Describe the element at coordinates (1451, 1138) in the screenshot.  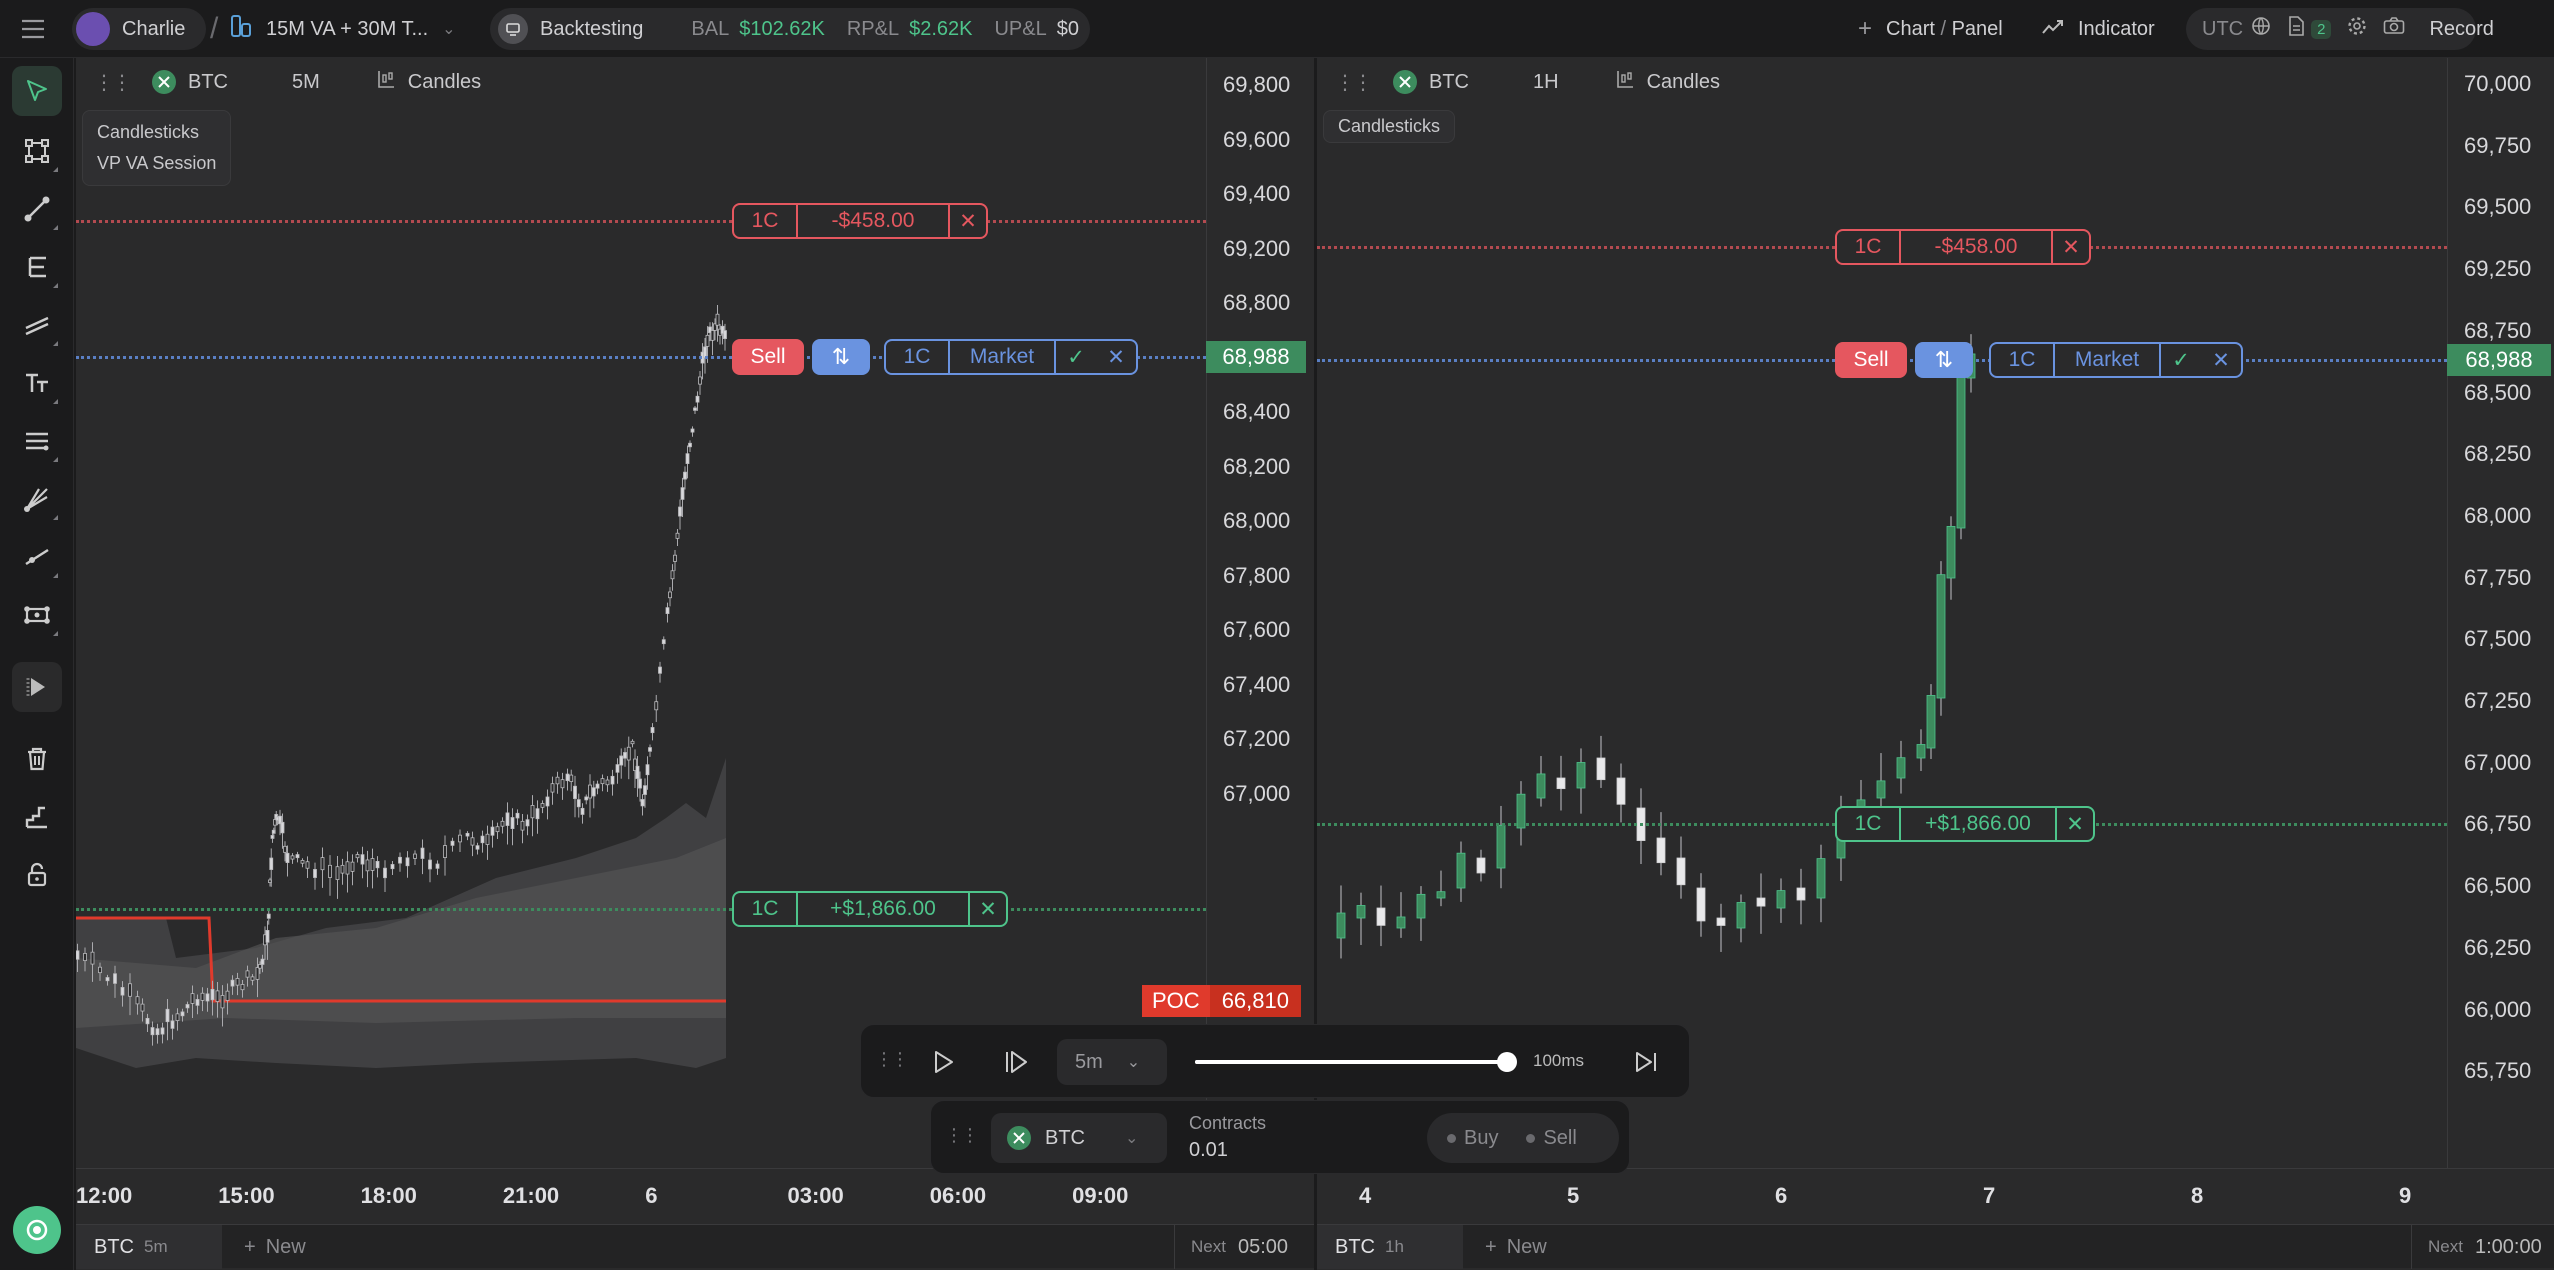
I see `radio-dot-icon` at that location.